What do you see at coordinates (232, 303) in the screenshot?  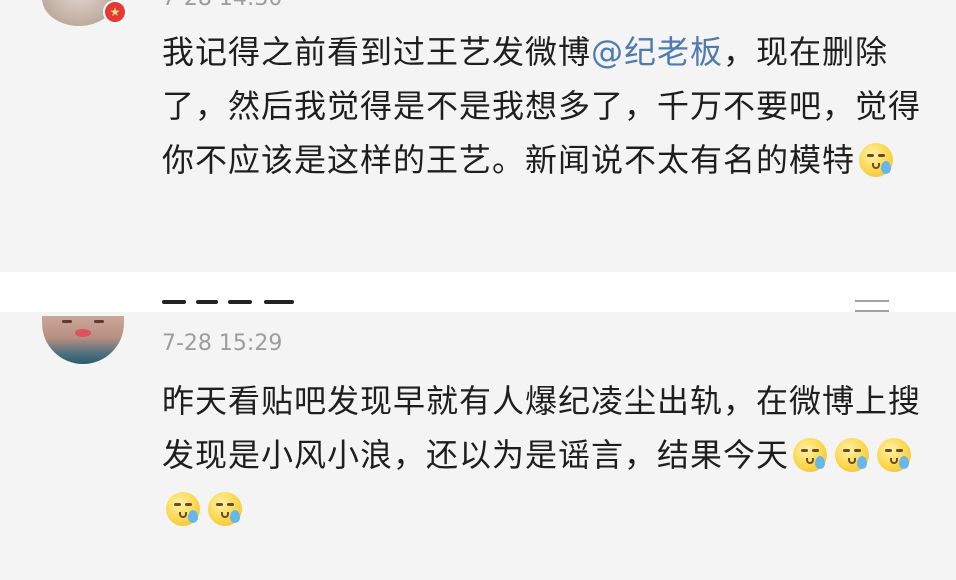 I see `username-cropped` at bounding box center [232, 303].